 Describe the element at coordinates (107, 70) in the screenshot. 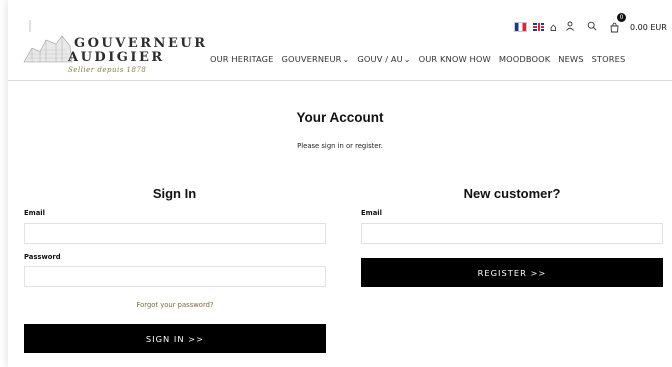

I see `brand-tagline: Sellier depuis 1878` at that location.